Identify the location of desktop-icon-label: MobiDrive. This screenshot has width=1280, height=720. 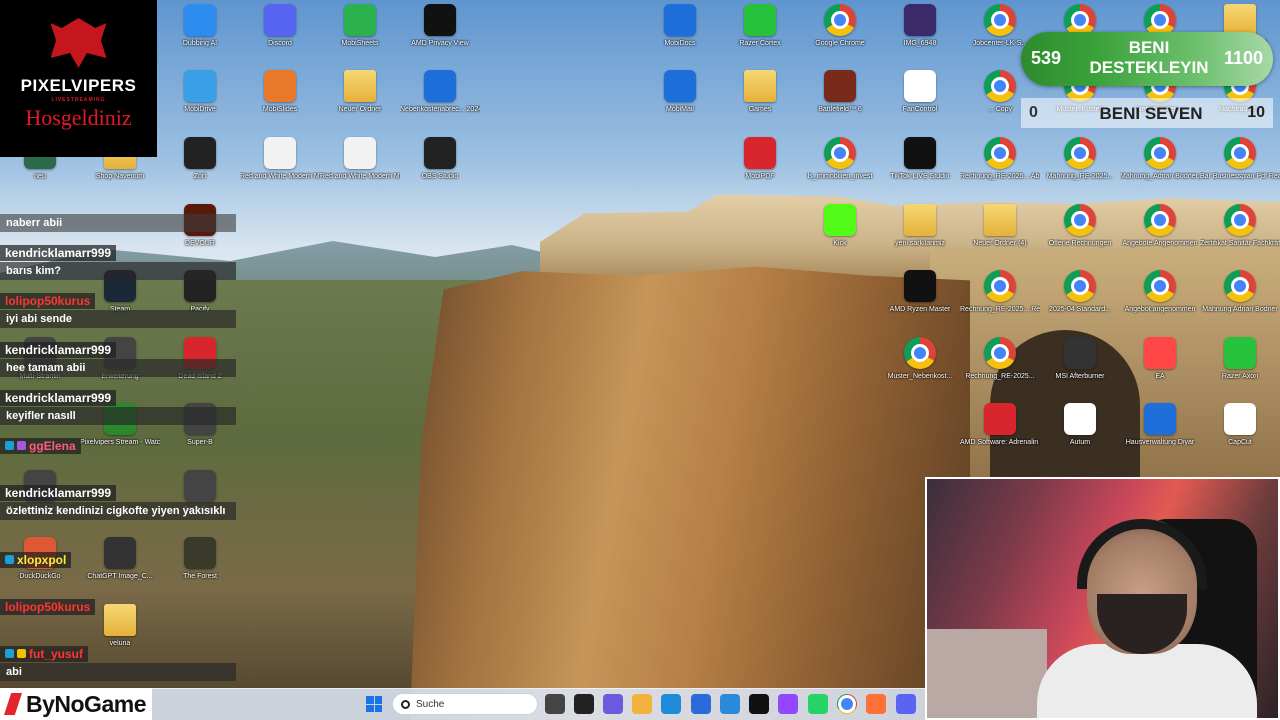
(200, 109).